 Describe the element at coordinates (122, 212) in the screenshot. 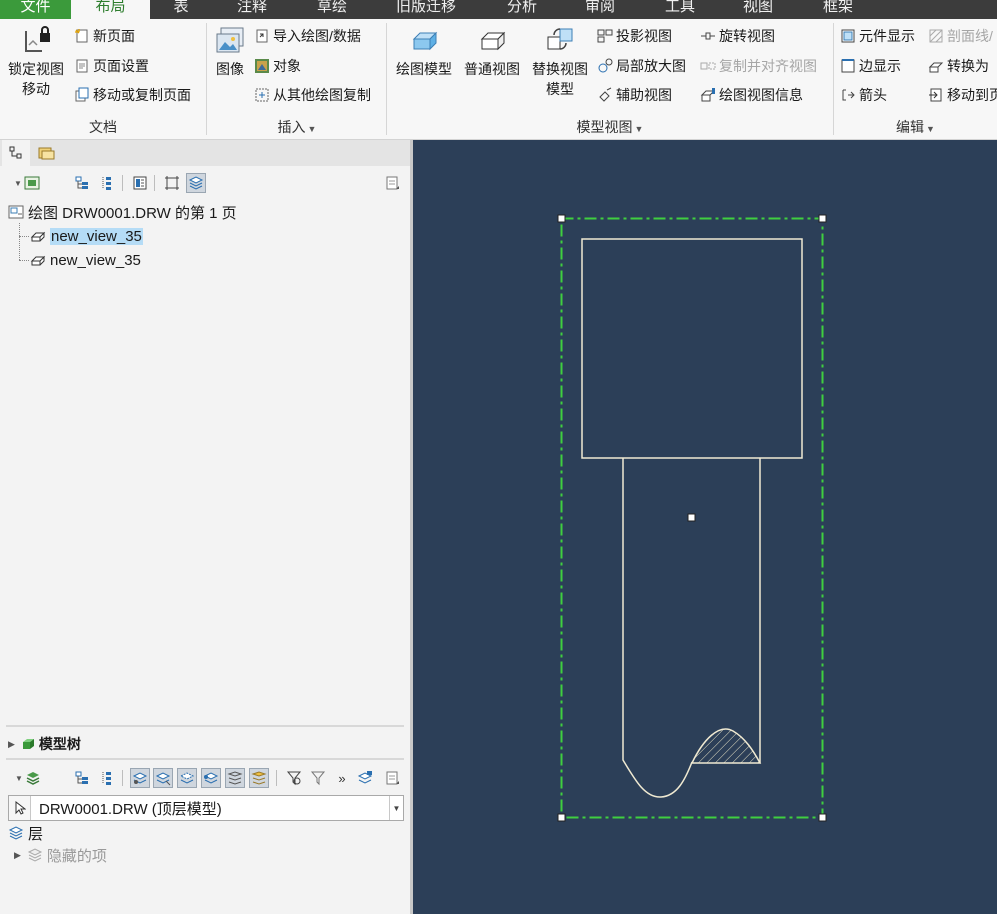

I see `tree-root-item: 绘图 DRW0001.DRW 的第 1 页` at that location.